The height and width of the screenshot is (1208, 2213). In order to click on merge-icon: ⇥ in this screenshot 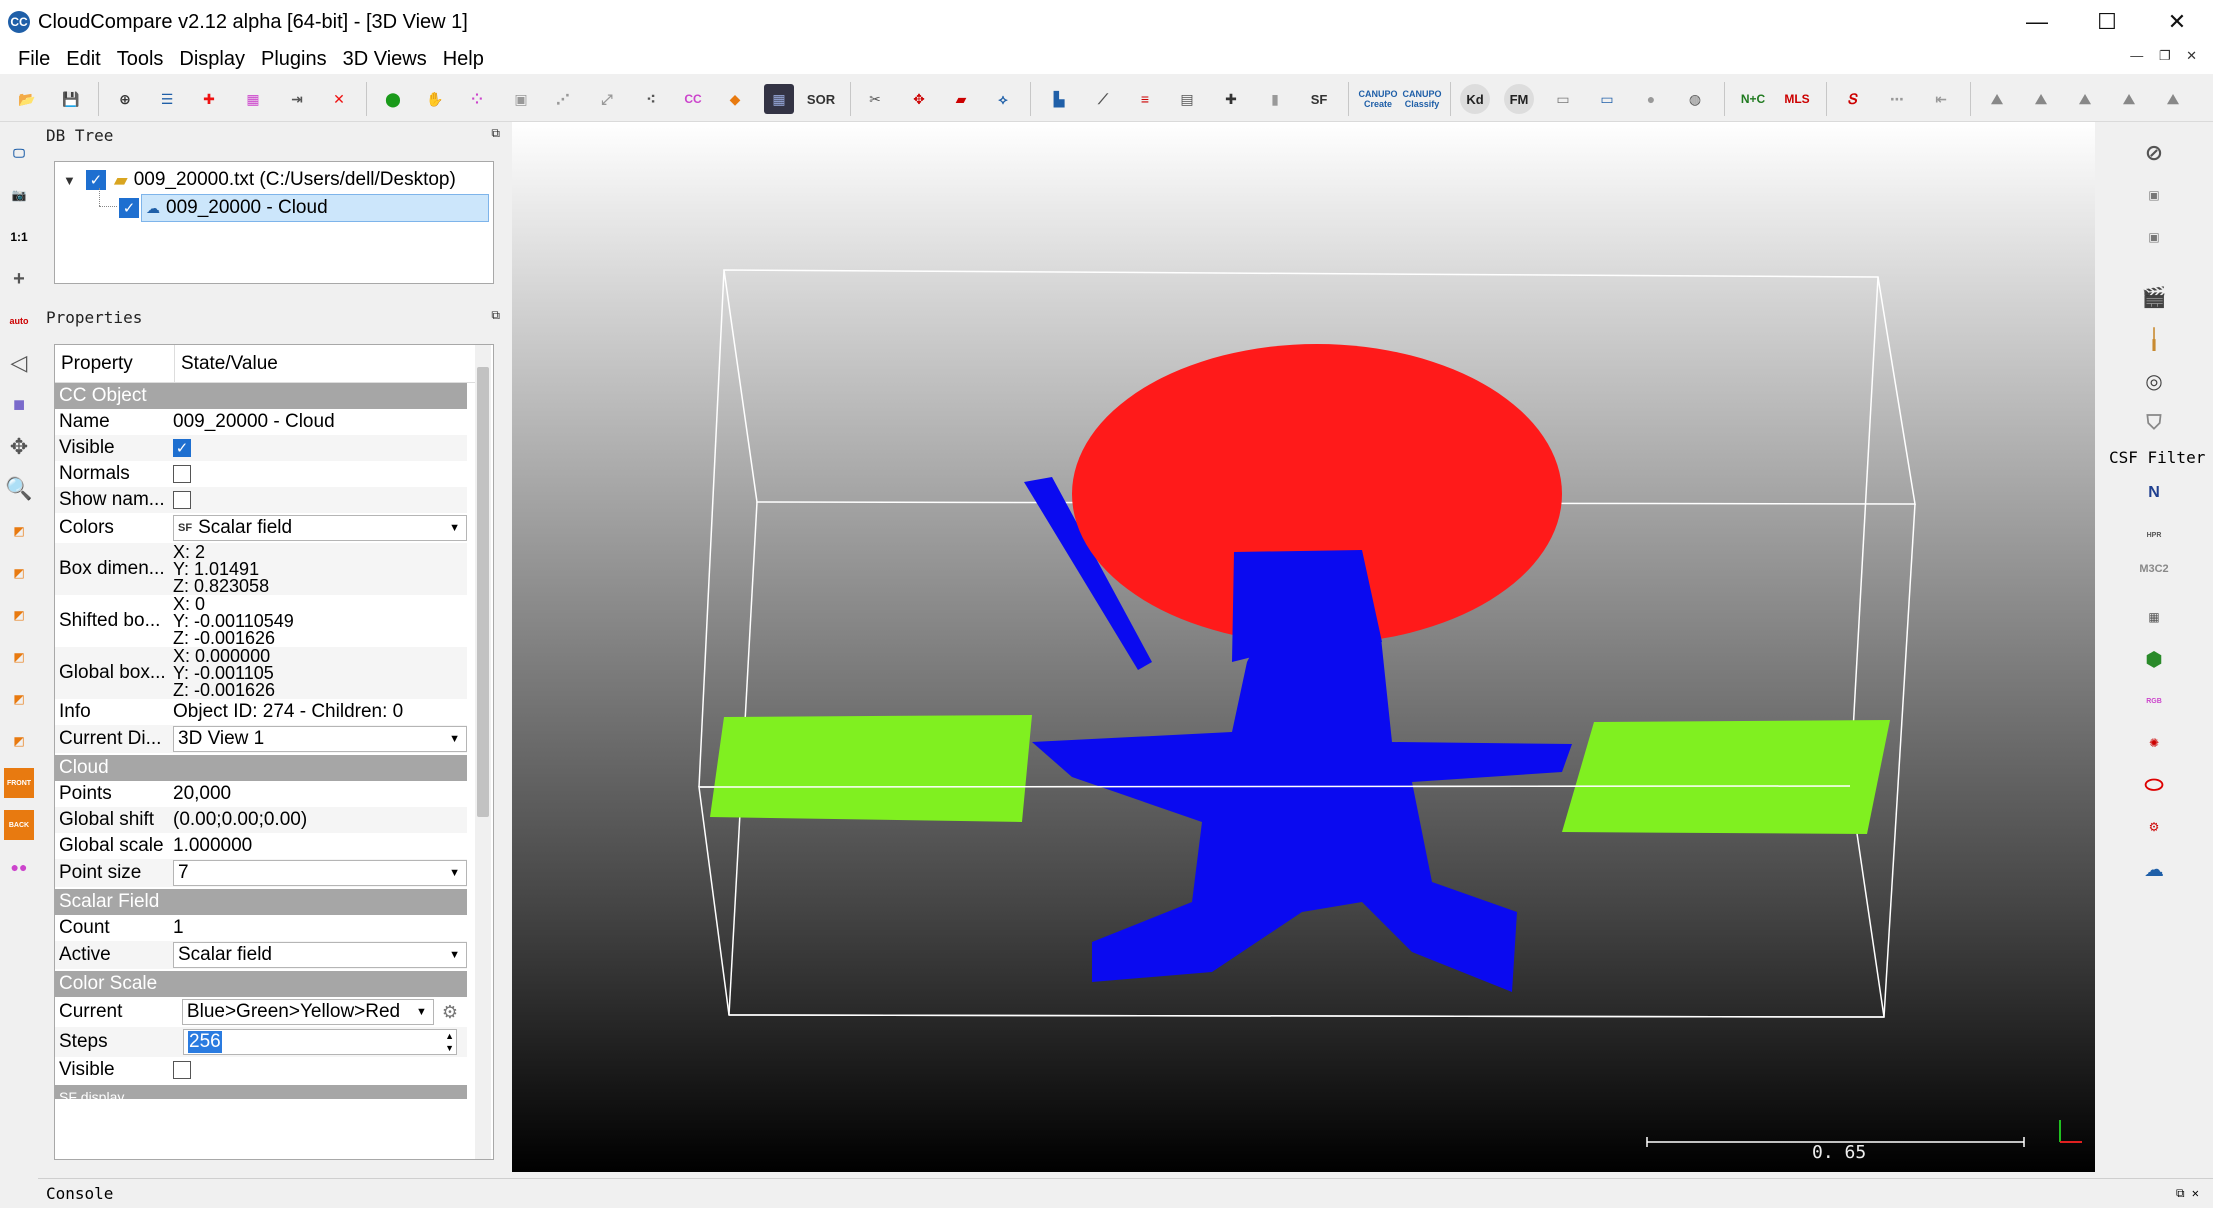, I will do `click(297, 99)`.